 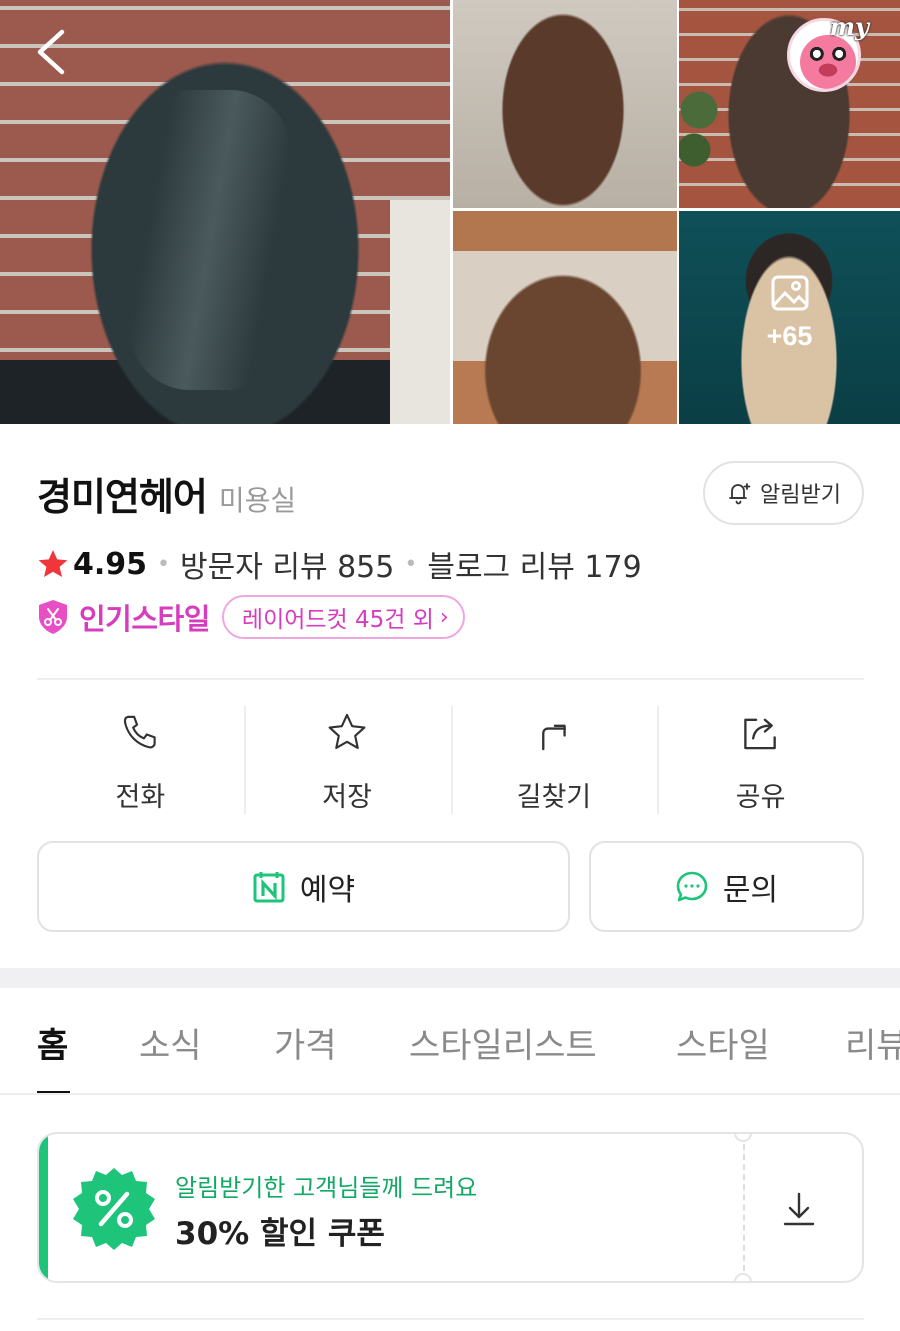 What do you see at coordinates (744, 1207) in the screenshot?
I see `coupon-perforation` at bounding box center [744, 1207].